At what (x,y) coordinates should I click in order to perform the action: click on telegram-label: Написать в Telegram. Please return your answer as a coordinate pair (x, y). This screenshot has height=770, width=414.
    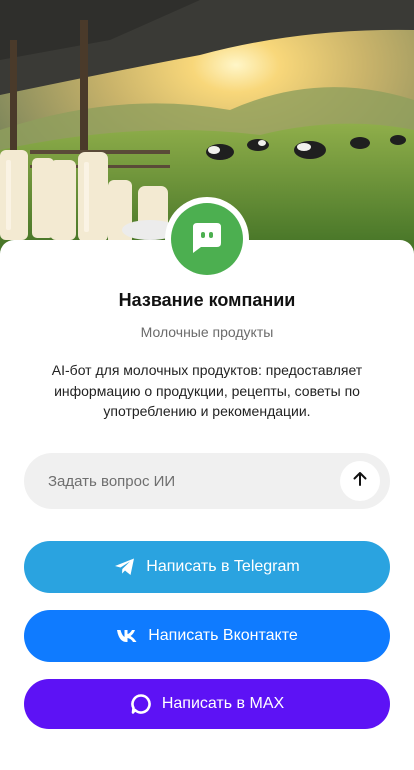
    Looking at the image, I should click on (223, 566).